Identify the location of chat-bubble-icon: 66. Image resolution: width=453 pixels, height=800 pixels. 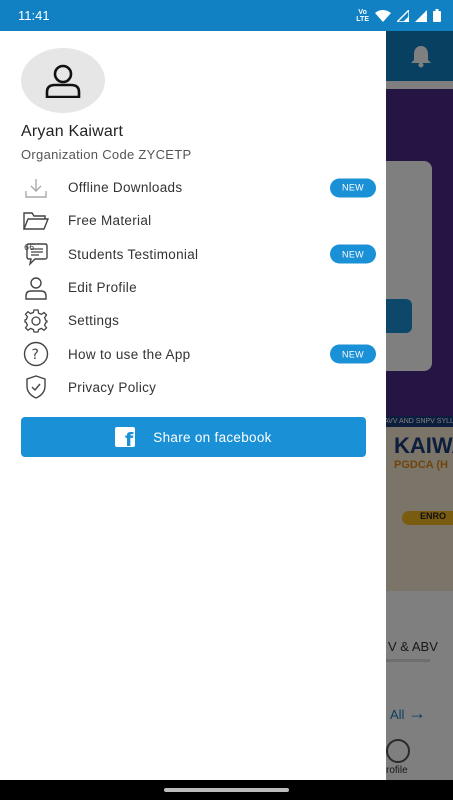
(36, 254).